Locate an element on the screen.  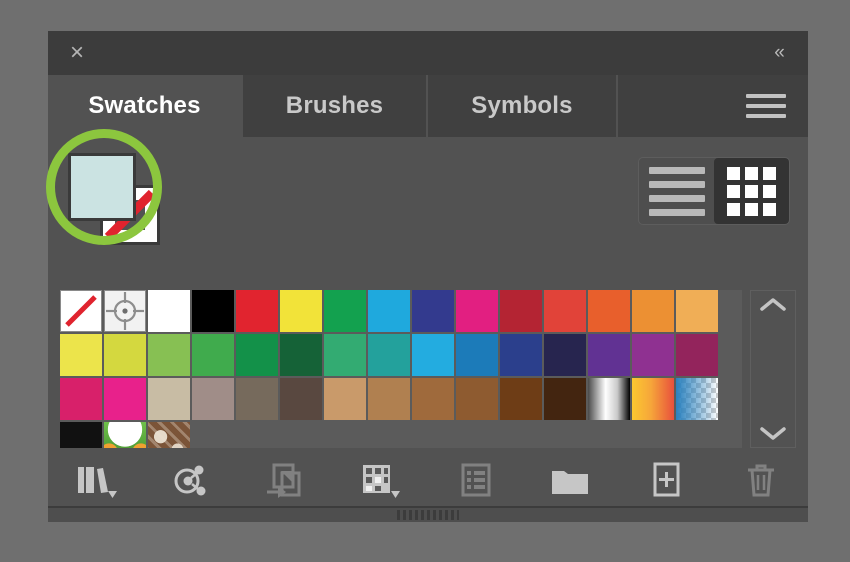
swatch-black is located at coordinates (213, 311).